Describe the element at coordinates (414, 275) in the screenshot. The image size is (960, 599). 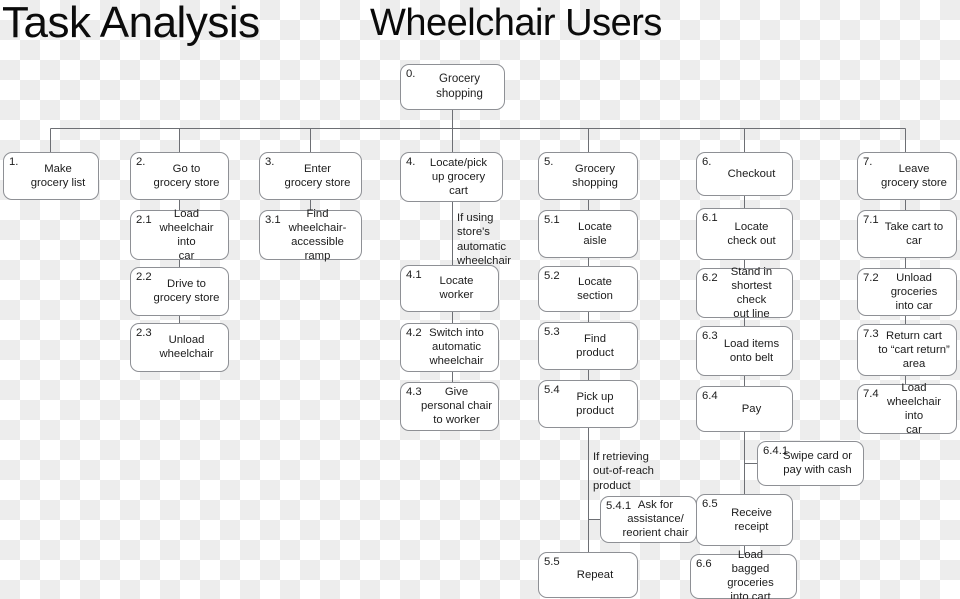
I see `node-4-1-number: 4.1` at that location.